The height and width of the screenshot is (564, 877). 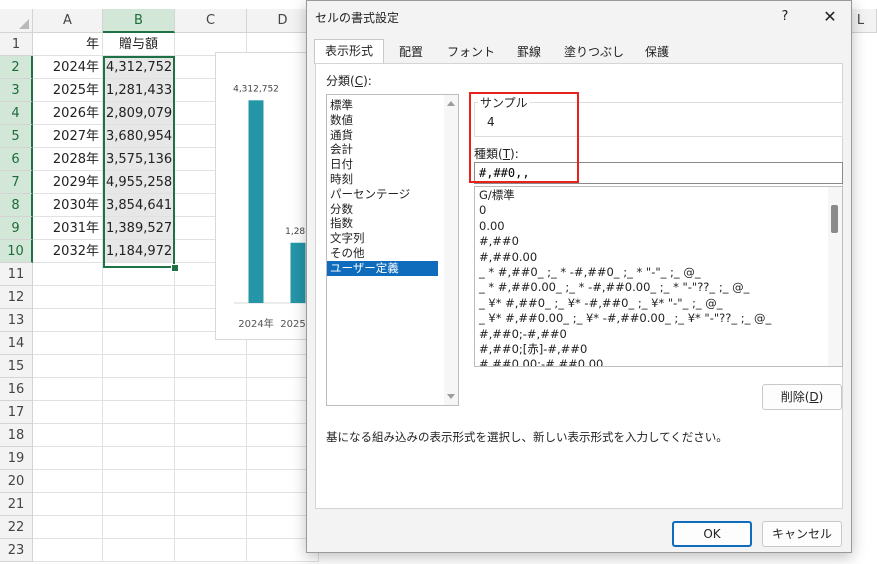 I want to click on format-code-item: #,##0.00, so click(x=658, y=257).